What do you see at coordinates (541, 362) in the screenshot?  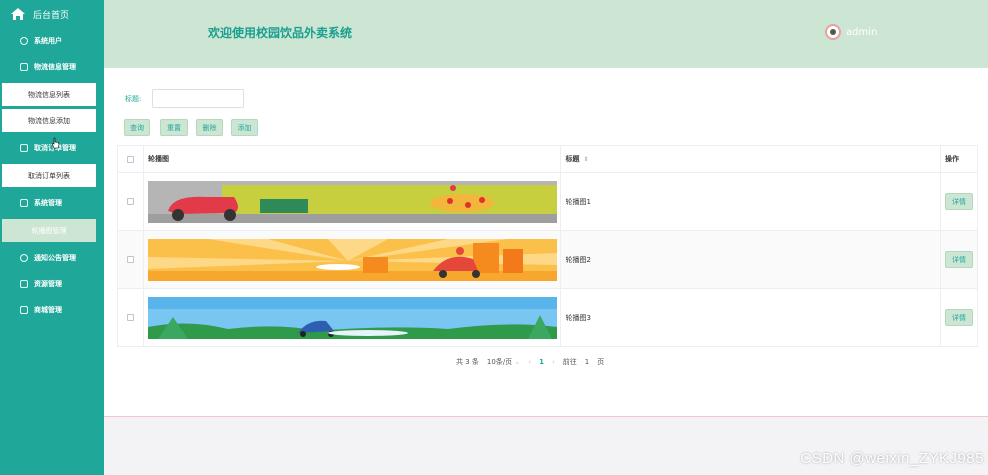 I see `page-number-current: 1` at bounding box center [541, 362].